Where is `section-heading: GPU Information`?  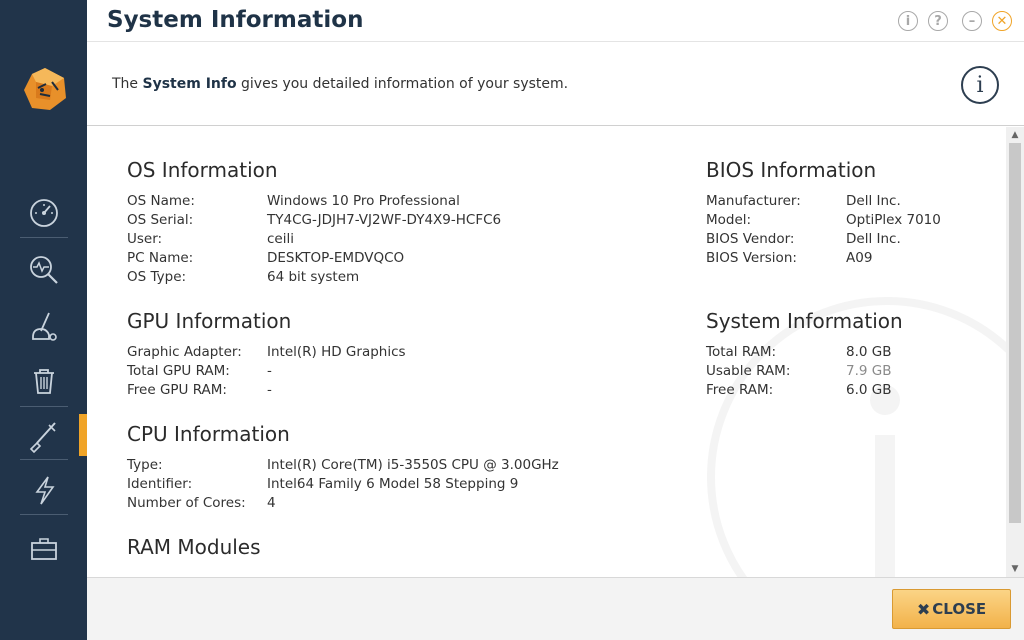
section-heading: GPU Information is located at coordinates (209, 321).